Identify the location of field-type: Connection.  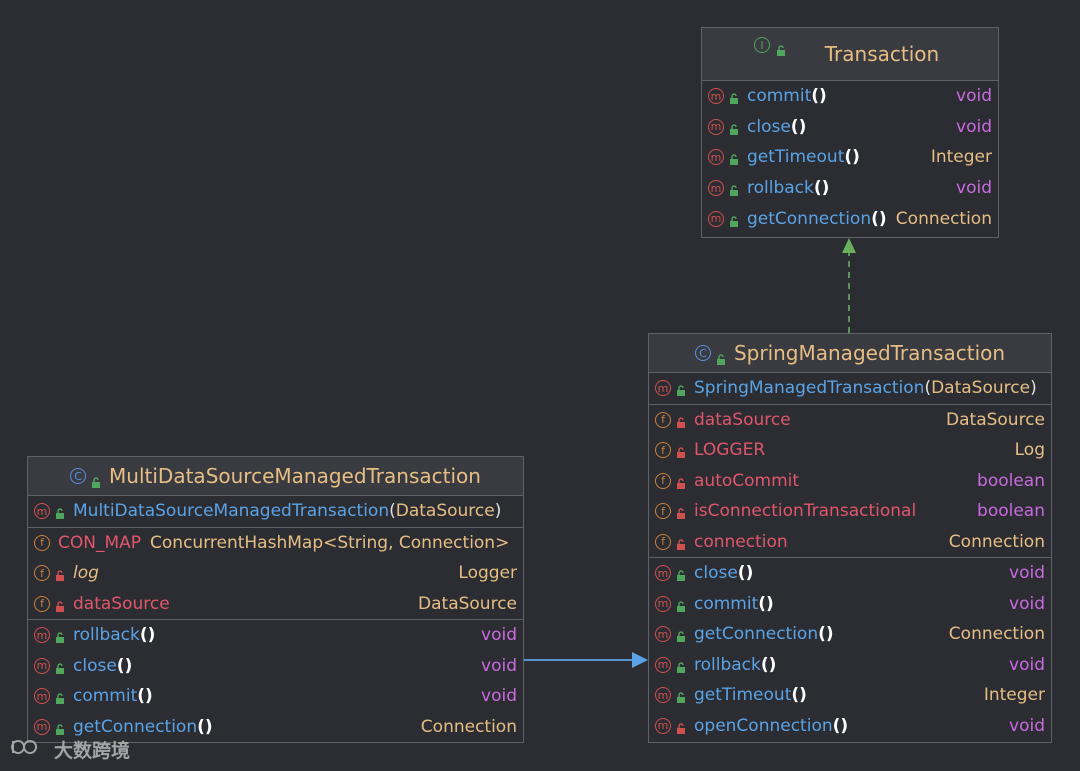
(996, 541).